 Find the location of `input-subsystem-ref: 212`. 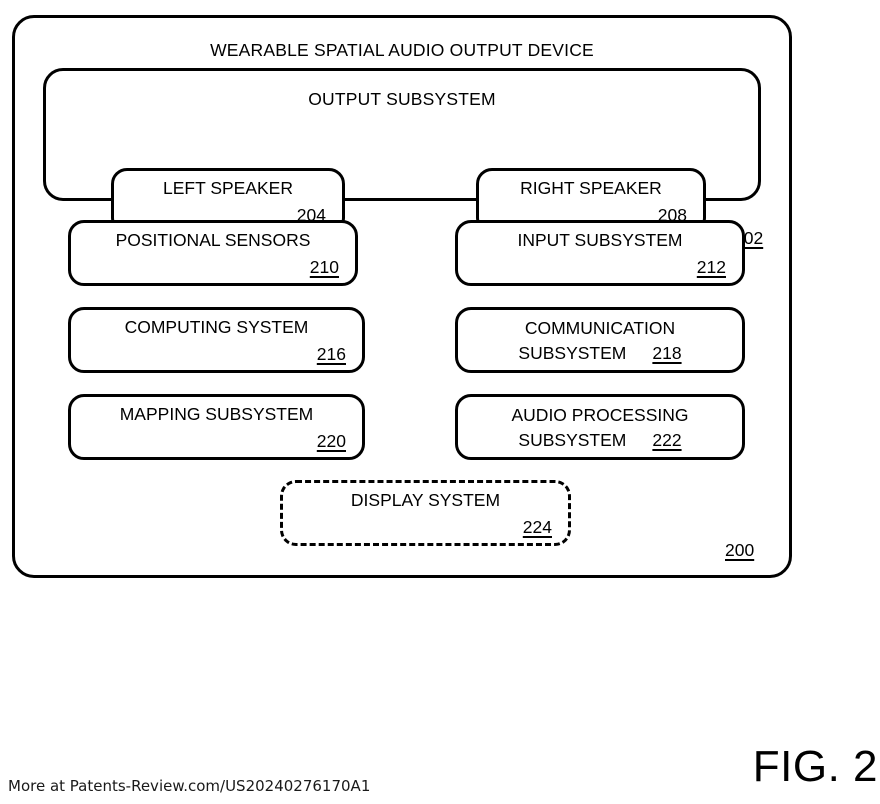

input-subsystem-ref: 212 is located at coordinates (711, 267).